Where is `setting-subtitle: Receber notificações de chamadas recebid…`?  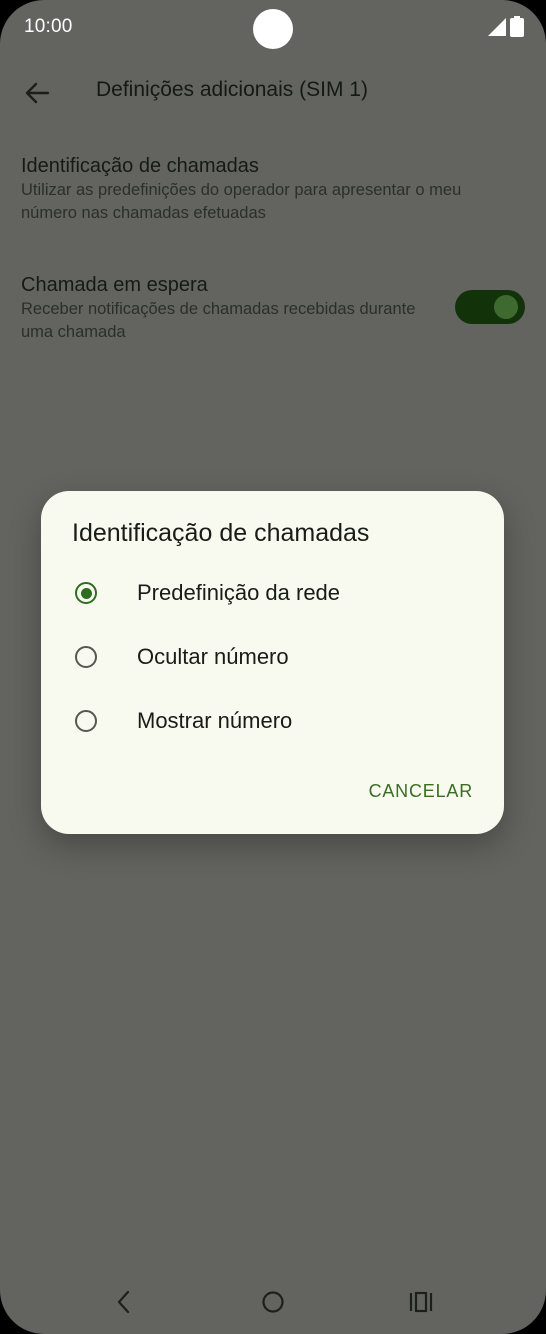 setting-subtitle: Receber notificações de chamadas recebid… is located at coordinates (218, 320).